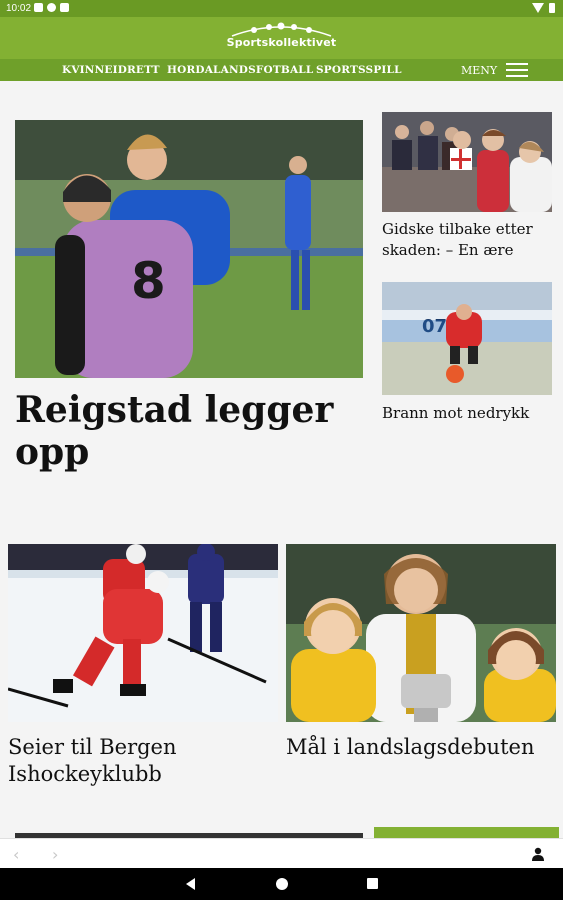 The image size is (563, 900). I want to click on grid-article-headline: Seier til Bergen Ishockeyklubb, so click(143, 761).